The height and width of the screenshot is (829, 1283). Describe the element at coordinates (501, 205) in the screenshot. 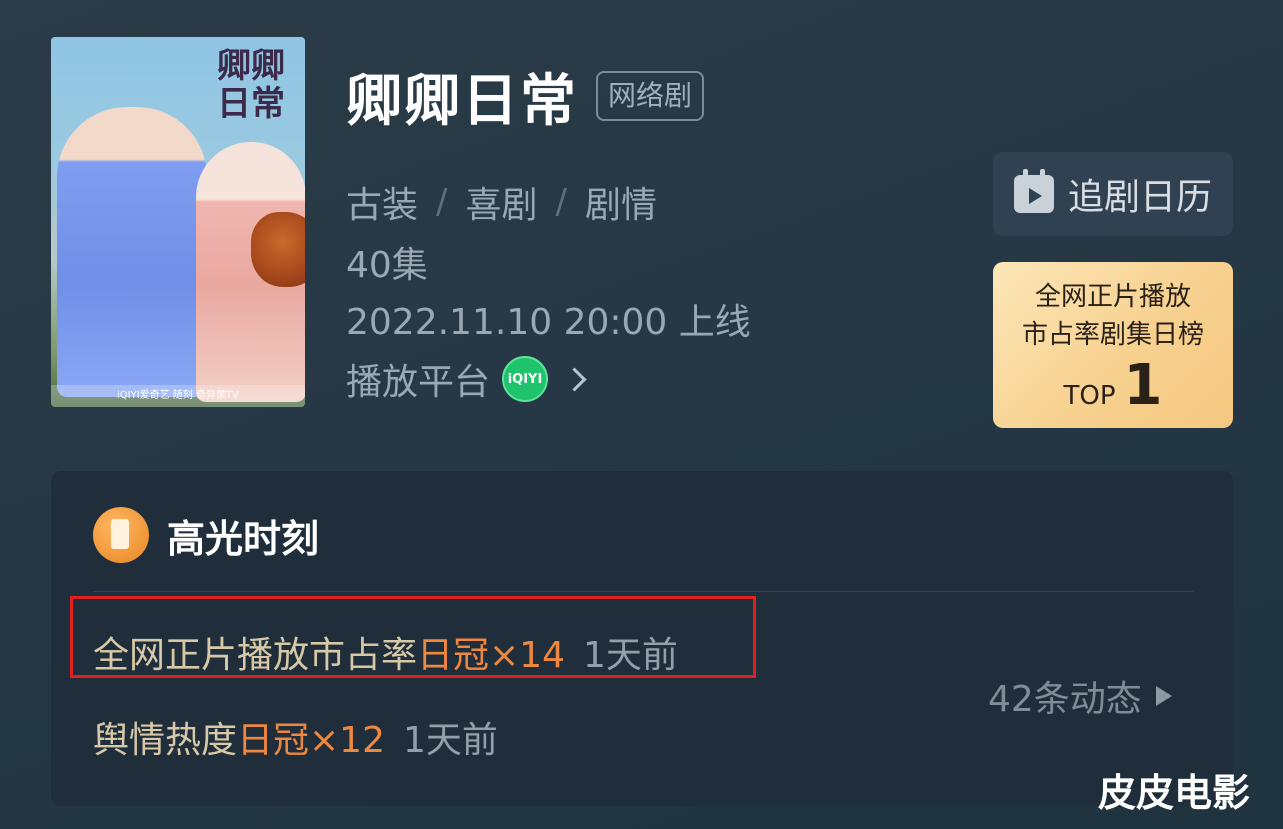

I see `genre-item: 喜剧` at that location.